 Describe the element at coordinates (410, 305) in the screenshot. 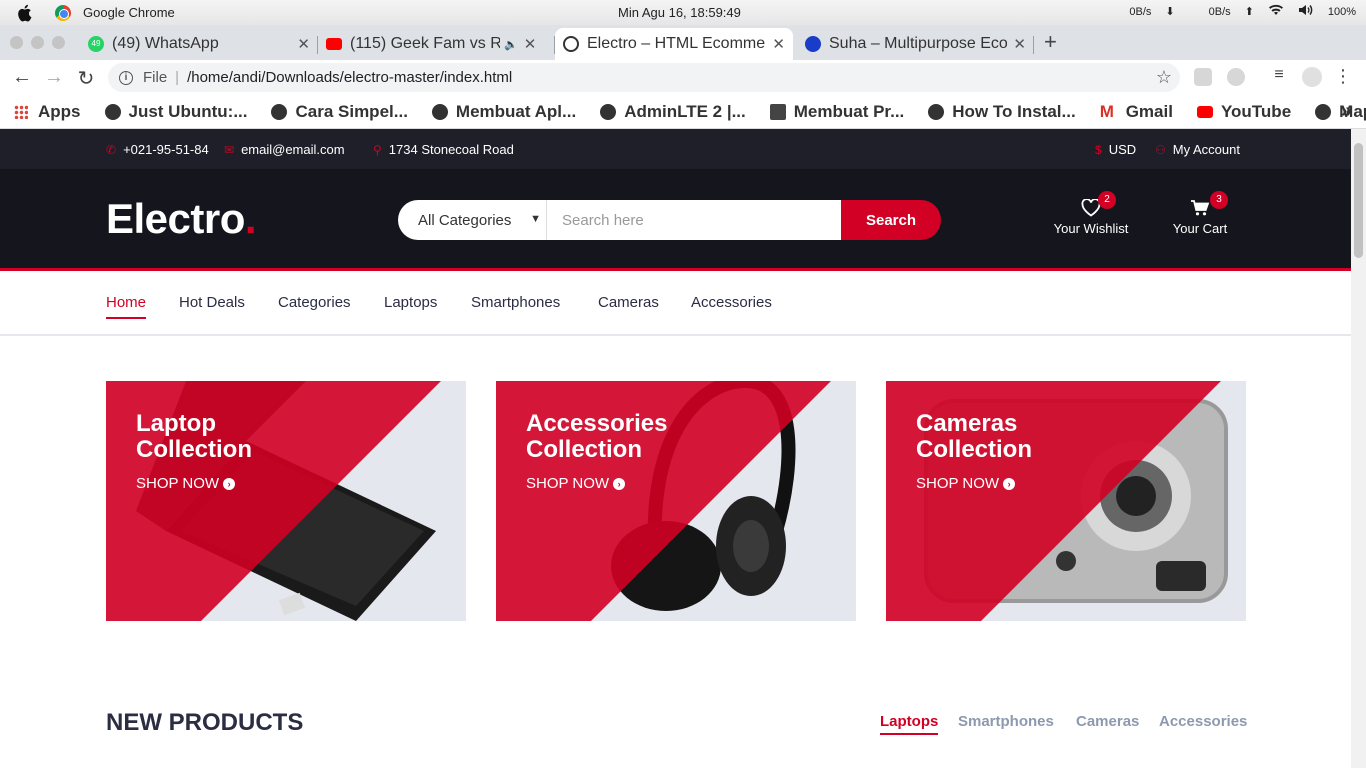

I see `nav-laptops: Laptops` at that location.